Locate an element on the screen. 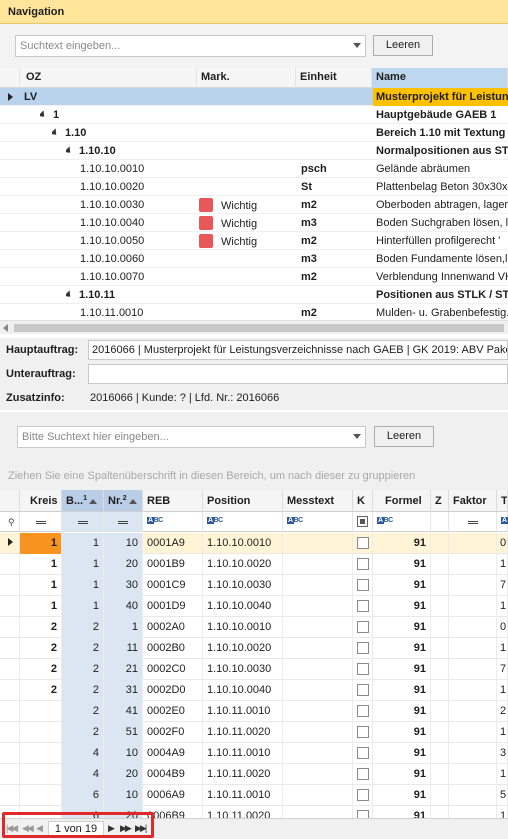  scrollbar-thumb is located at coordinates (259, 328).